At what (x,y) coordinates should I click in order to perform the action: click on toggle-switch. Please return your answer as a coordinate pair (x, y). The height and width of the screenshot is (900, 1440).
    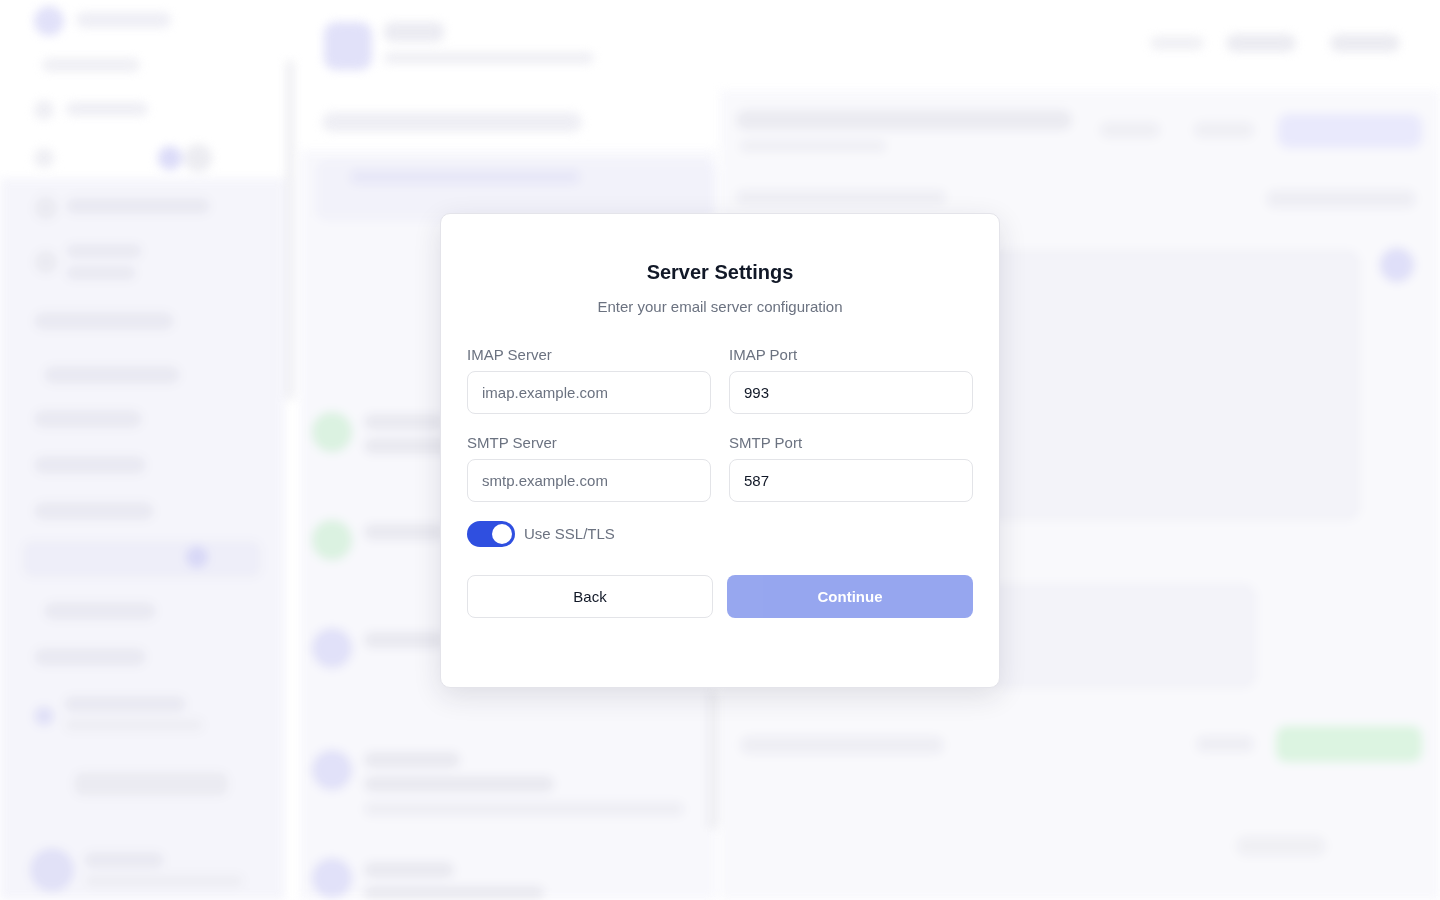
    Looking at the image, I should click on (491, 533).